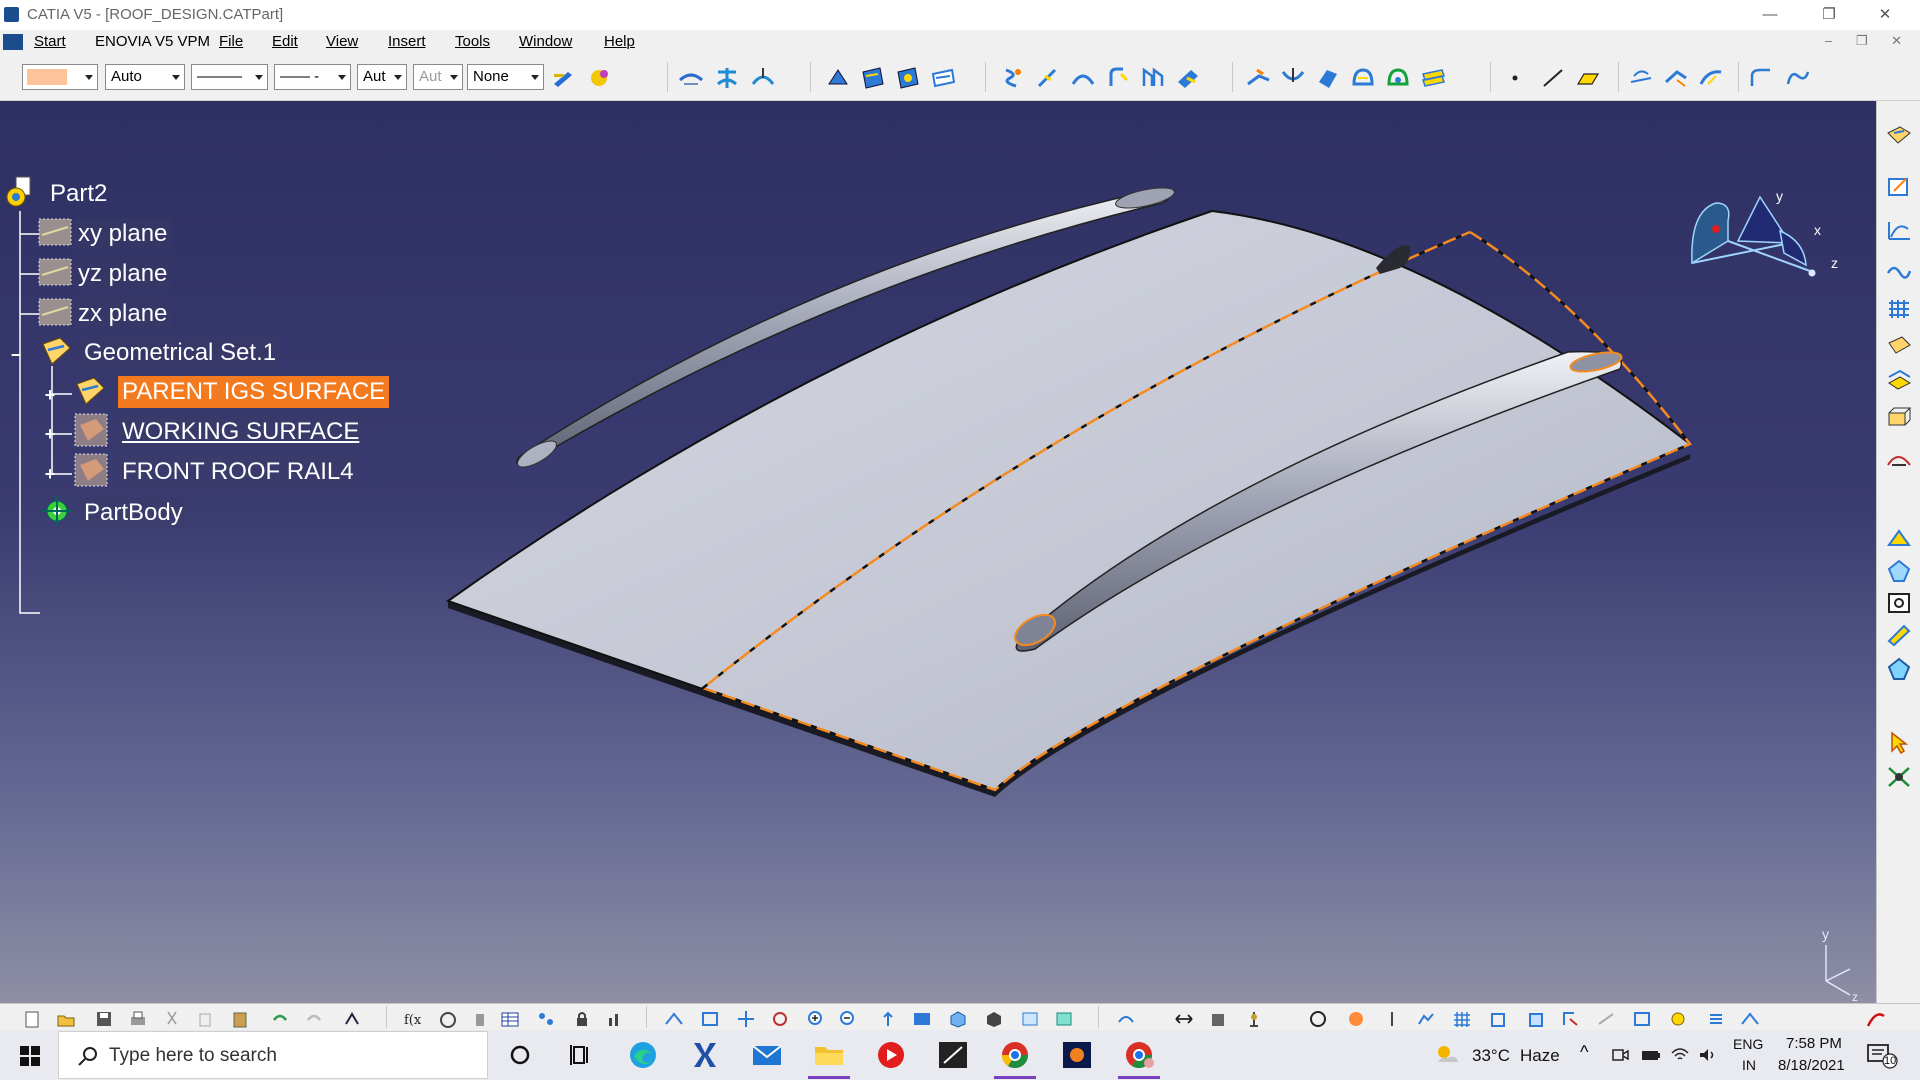  What do you see at coordinates (958, 1019) in the screenshot?
I see `iso-view-icon` at bounding box center [958, 1019].